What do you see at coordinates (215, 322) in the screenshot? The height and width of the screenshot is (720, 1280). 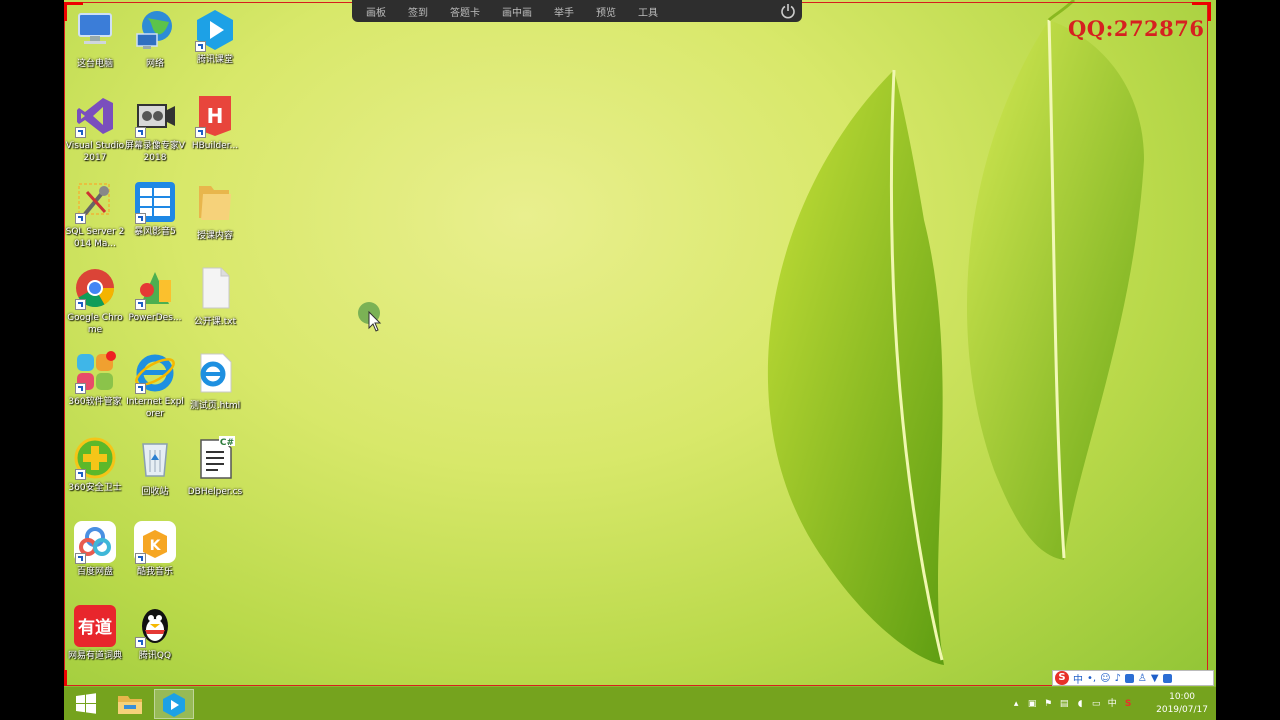 I see `icon-label: 公开课.txt` at bounding box center [215, 322].